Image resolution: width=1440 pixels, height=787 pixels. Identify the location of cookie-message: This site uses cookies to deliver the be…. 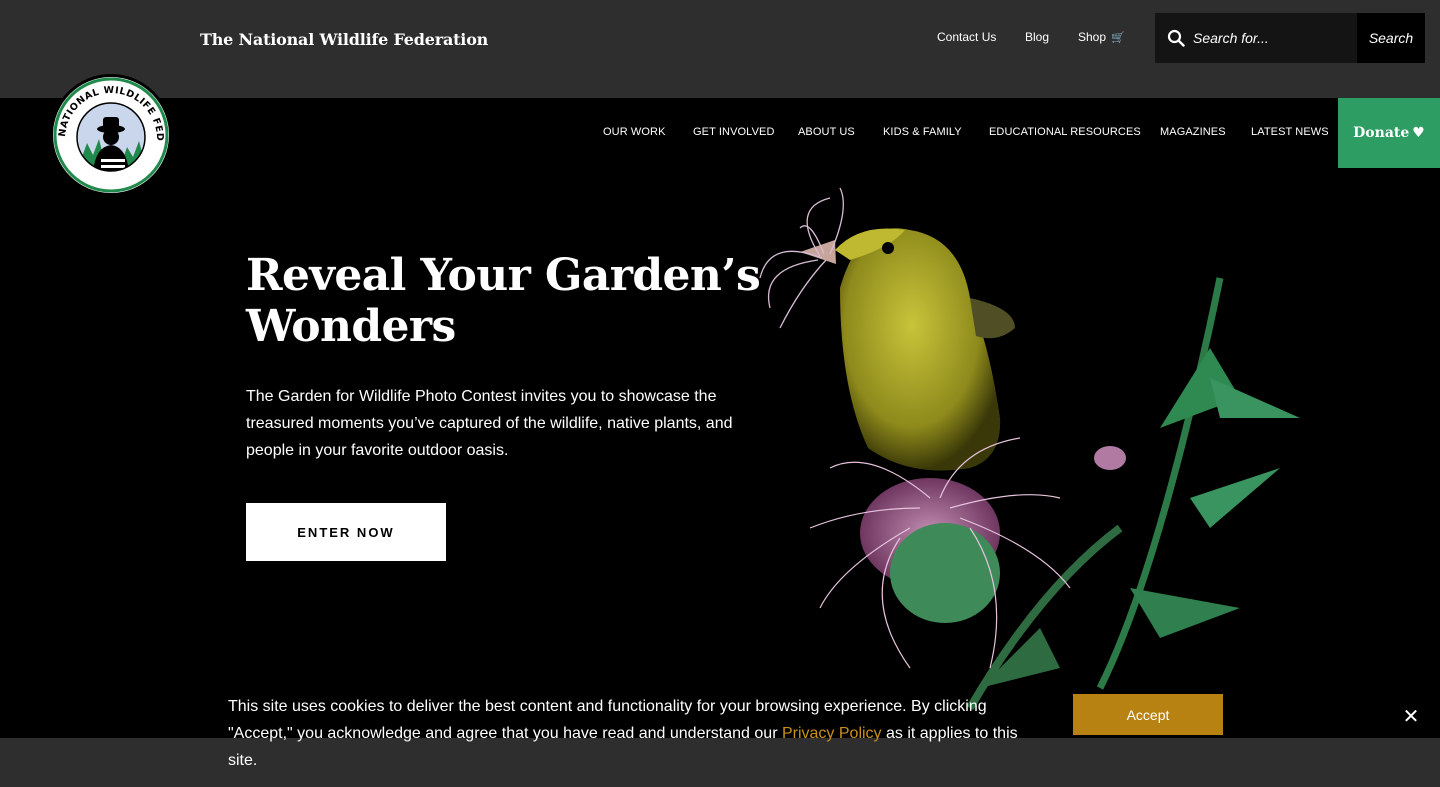
(635, 733).